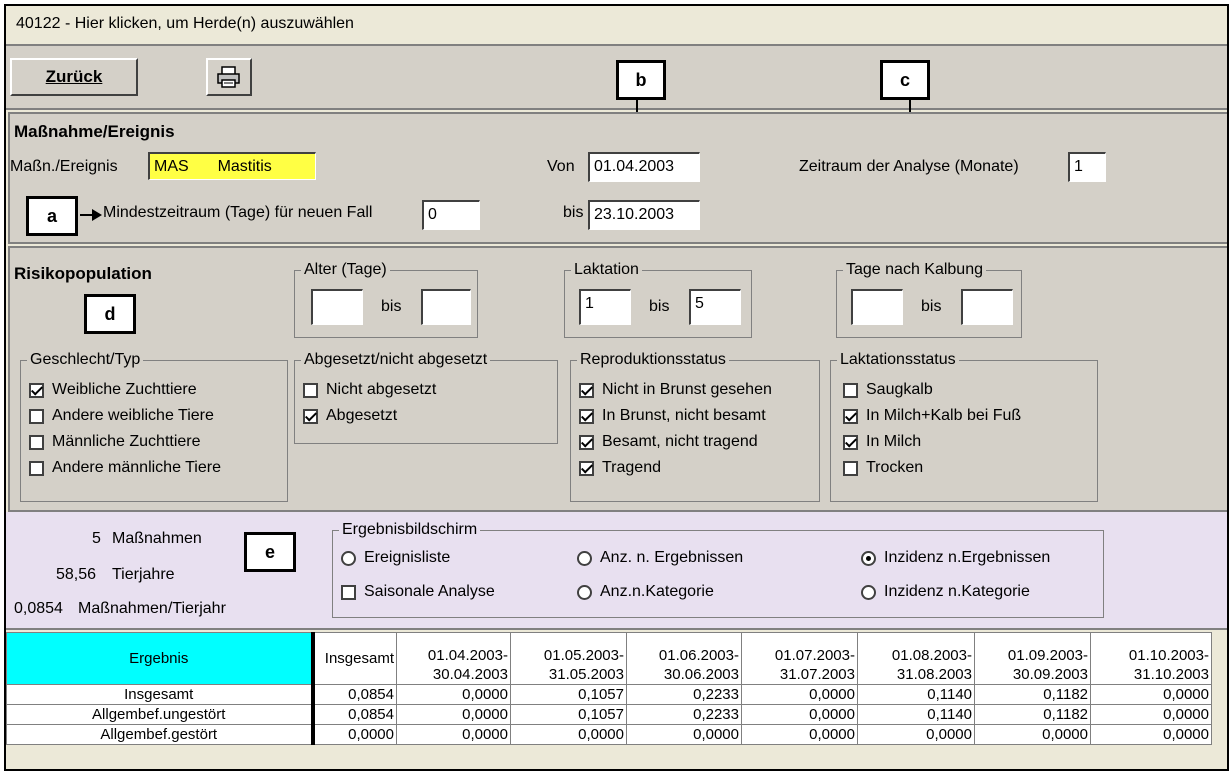 The image size is (1229, 771). Describe the element at coordinates (270, 552) in the screenshot. I see `callout-e: e` at that location.